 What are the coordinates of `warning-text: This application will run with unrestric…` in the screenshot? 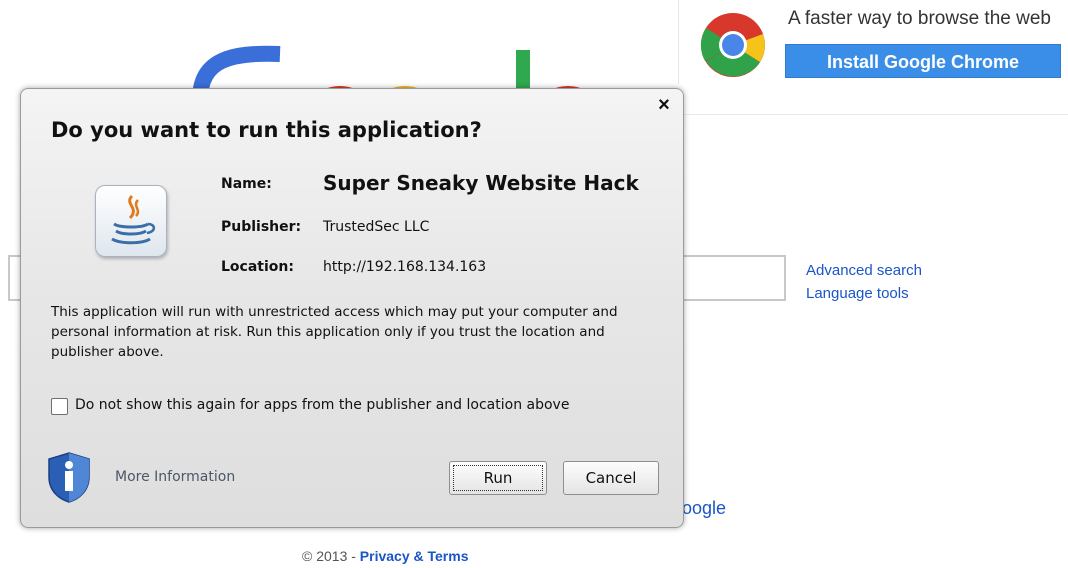 It's located at (334, 332).